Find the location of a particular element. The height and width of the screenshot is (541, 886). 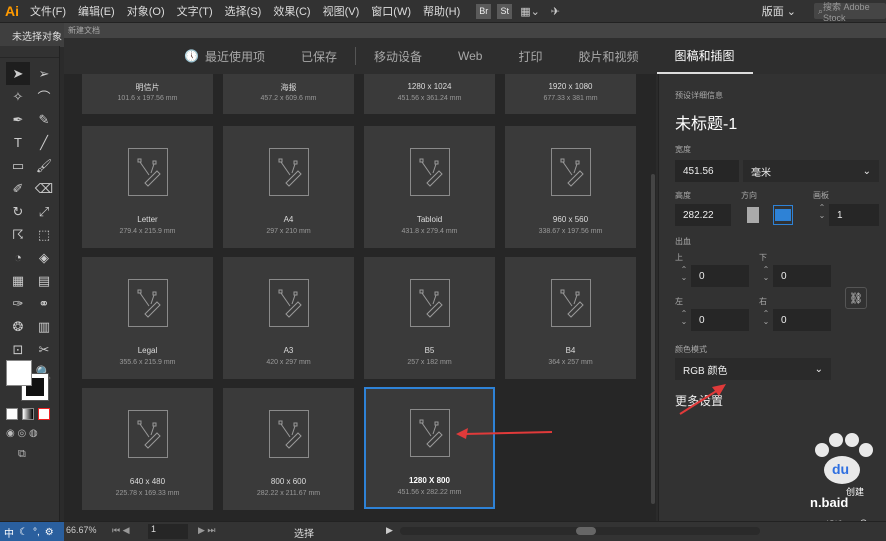

blend-tool-icon: ⚭ is located at coordinates (44, 303).